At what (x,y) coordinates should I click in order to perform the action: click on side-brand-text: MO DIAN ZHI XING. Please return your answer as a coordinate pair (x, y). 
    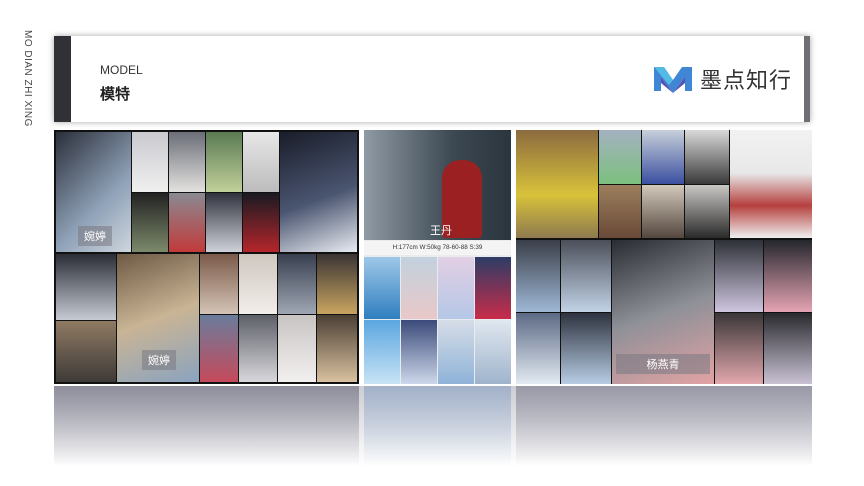
    Looking at the image, I should click on (27, 78).